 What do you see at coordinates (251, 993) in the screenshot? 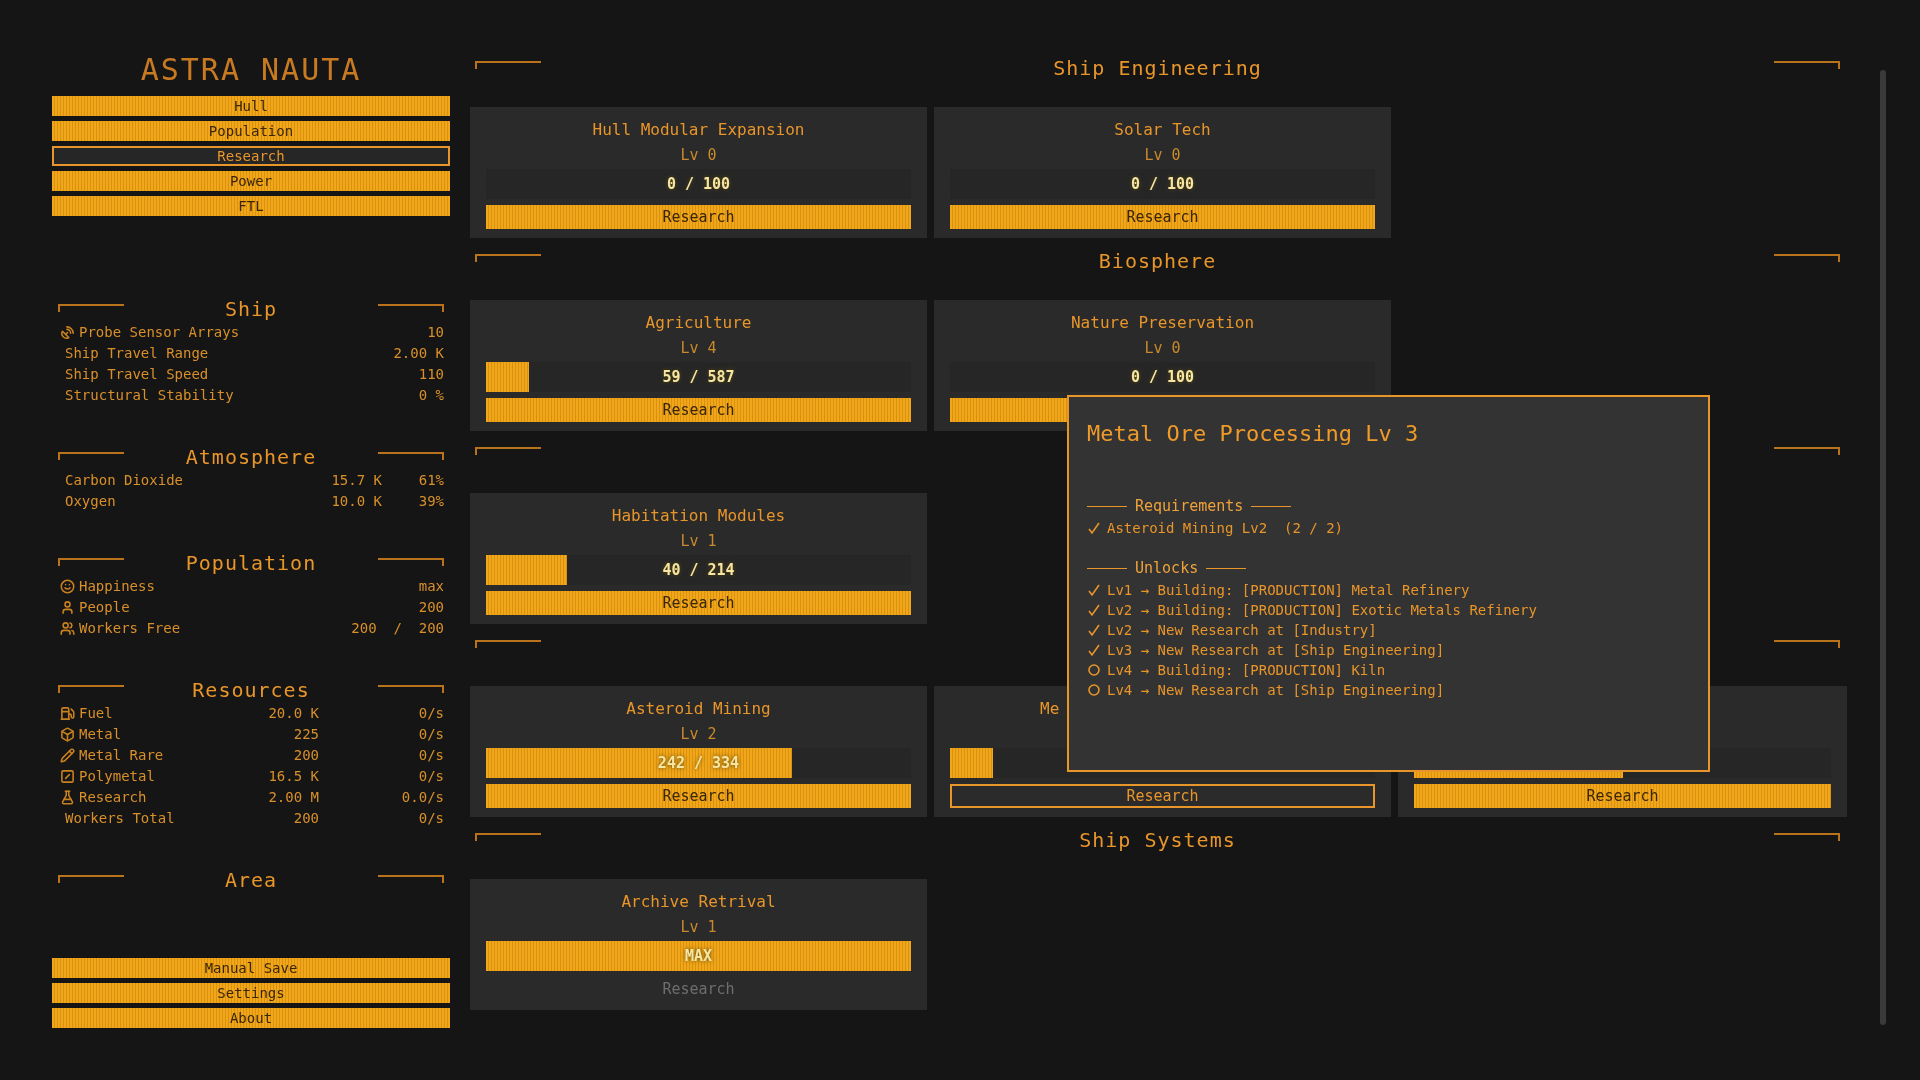
I see `footer-button: Settings` at bounding box center [251, 993].